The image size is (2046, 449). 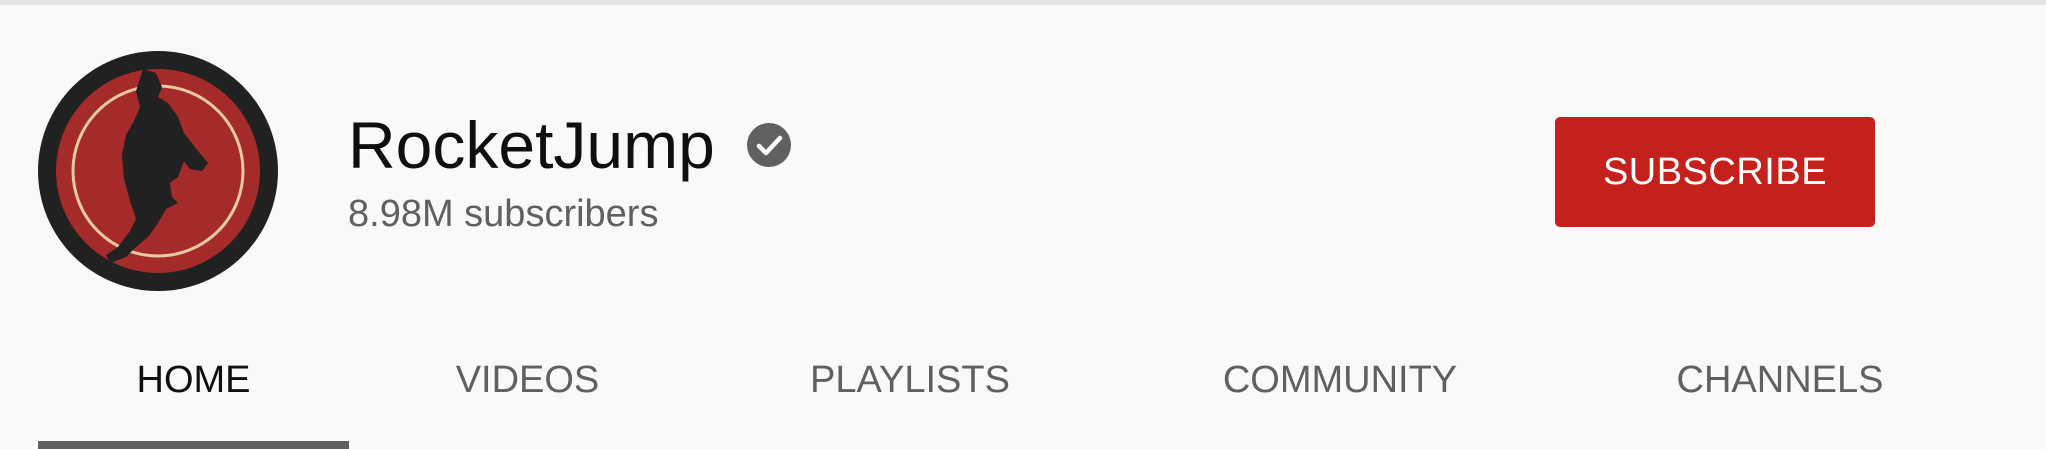 What do you see at coordinates (193, 380) in the screenshot?
I see `tab-home: HOME` at bounding box center [193, 380].